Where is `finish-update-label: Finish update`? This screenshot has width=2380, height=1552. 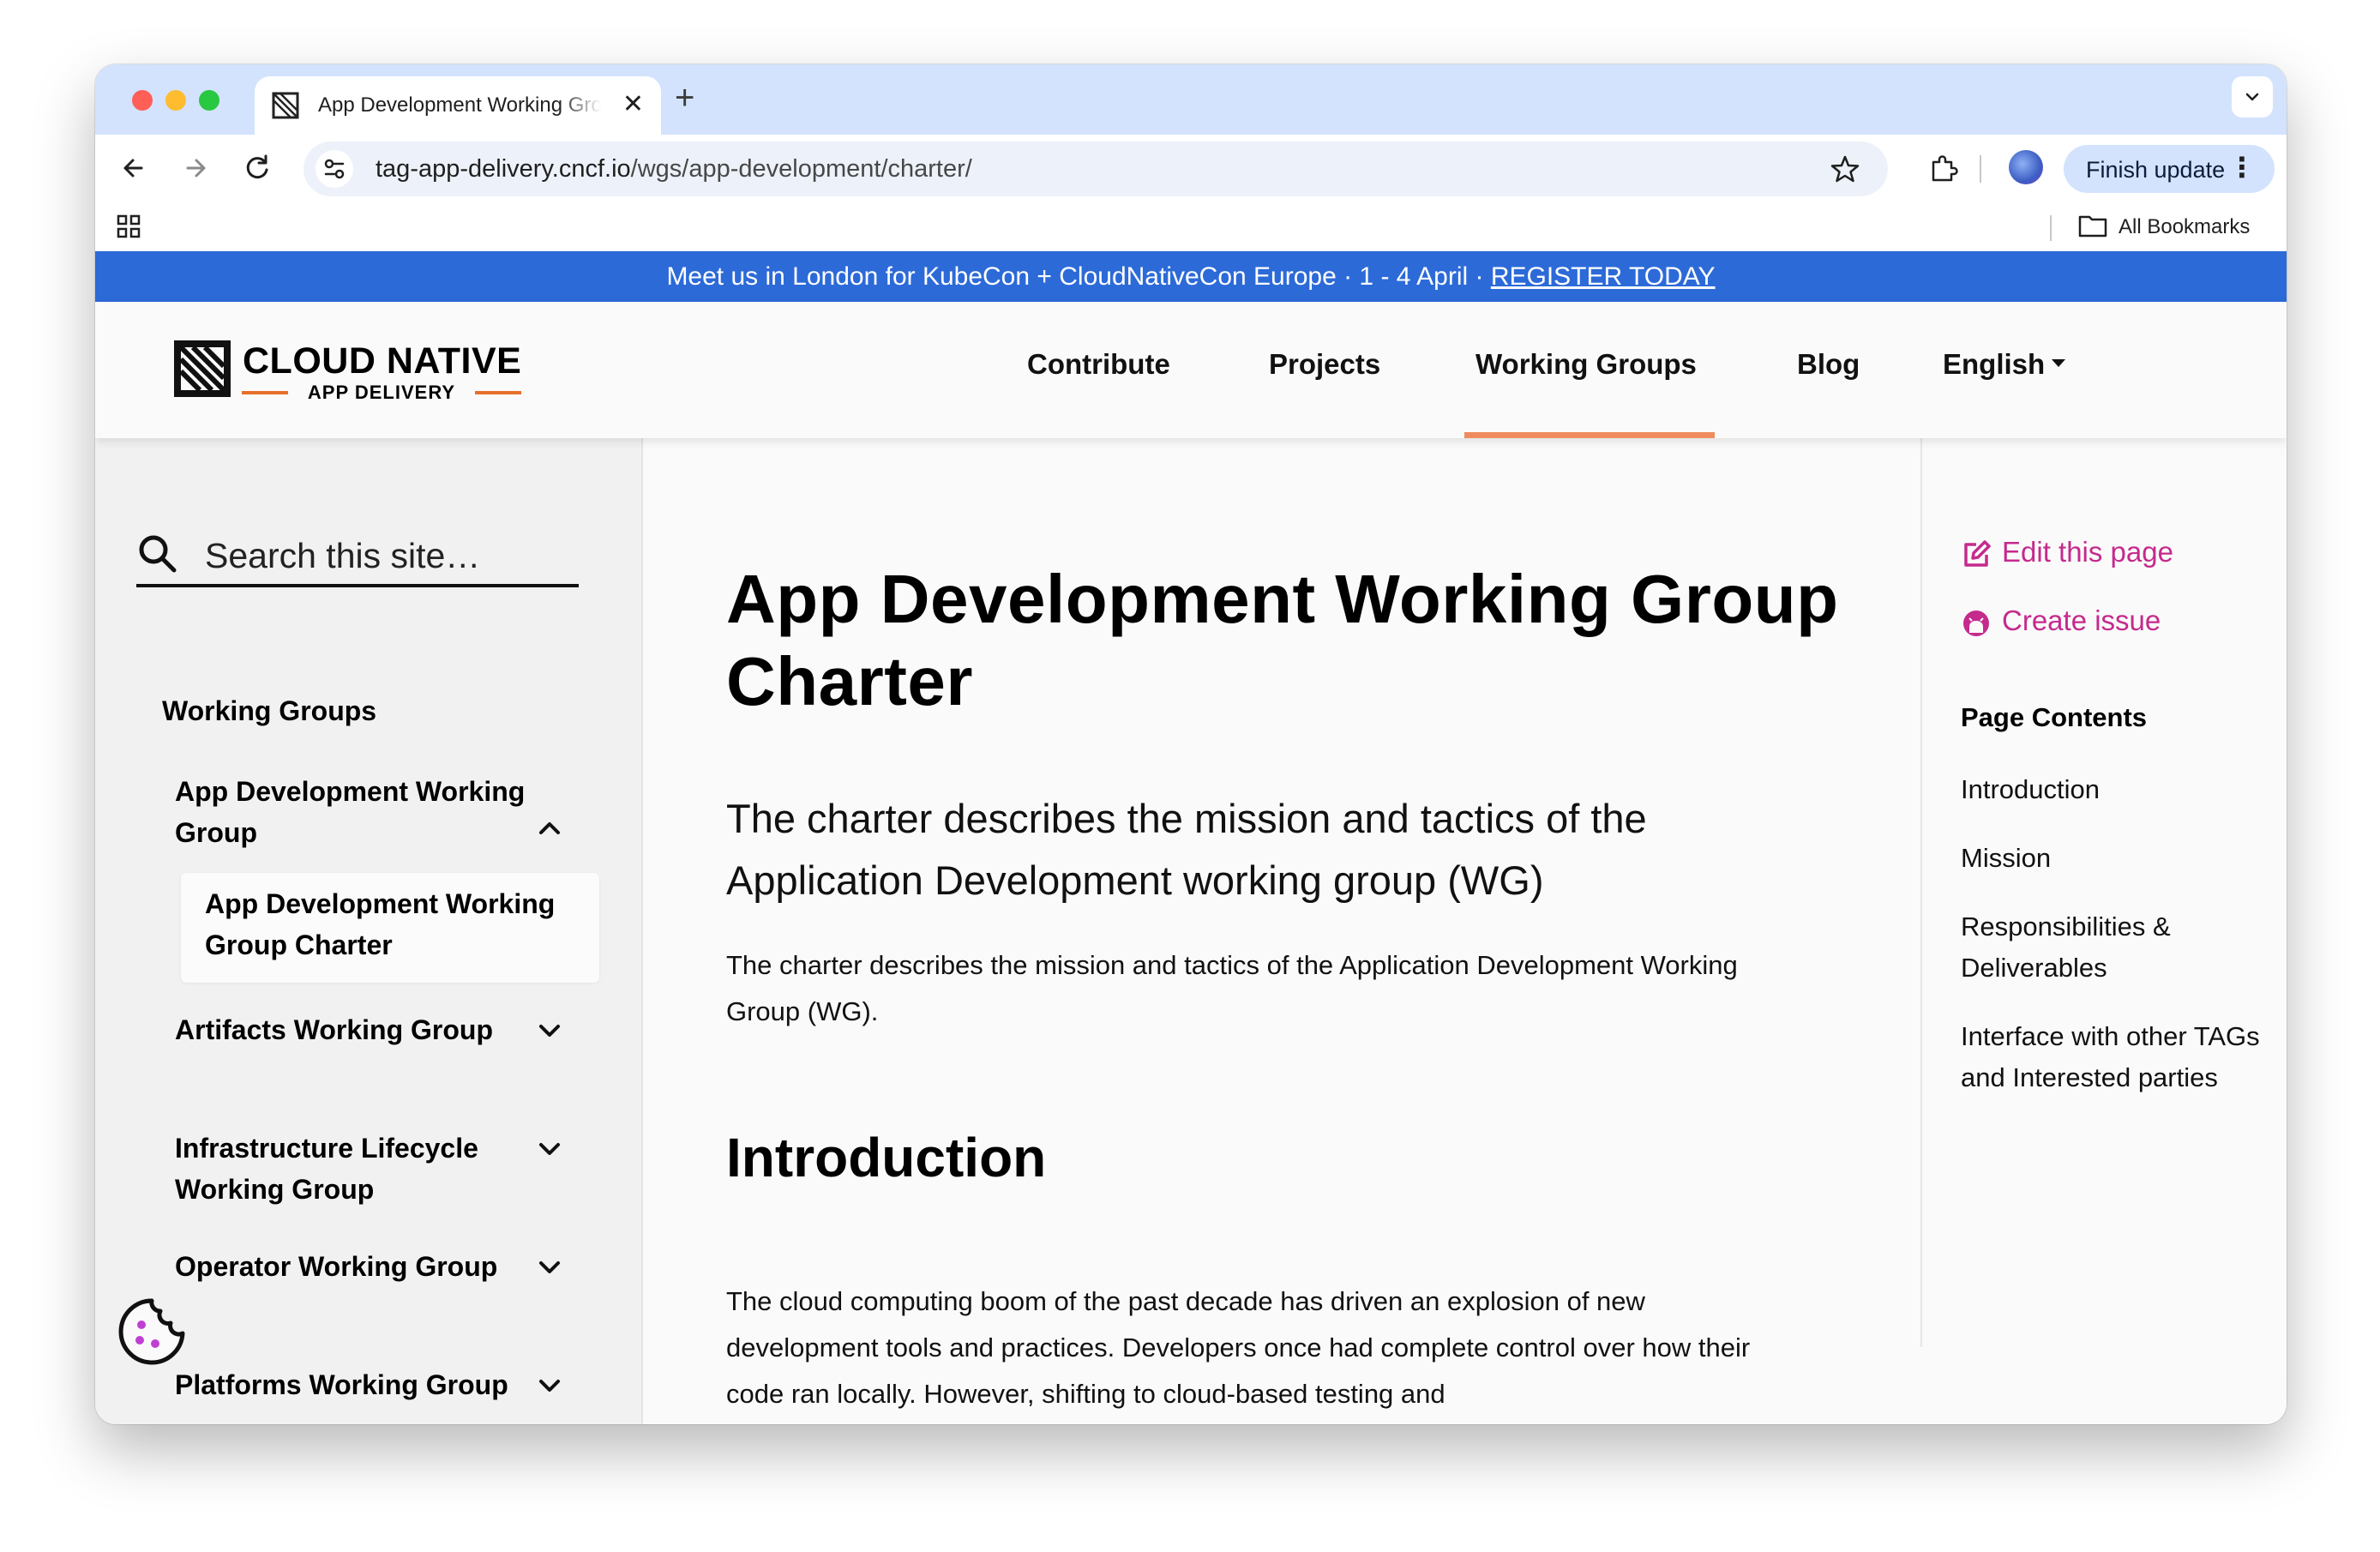
finish-update-label: Finish update is located at coordinates (2156, 170).